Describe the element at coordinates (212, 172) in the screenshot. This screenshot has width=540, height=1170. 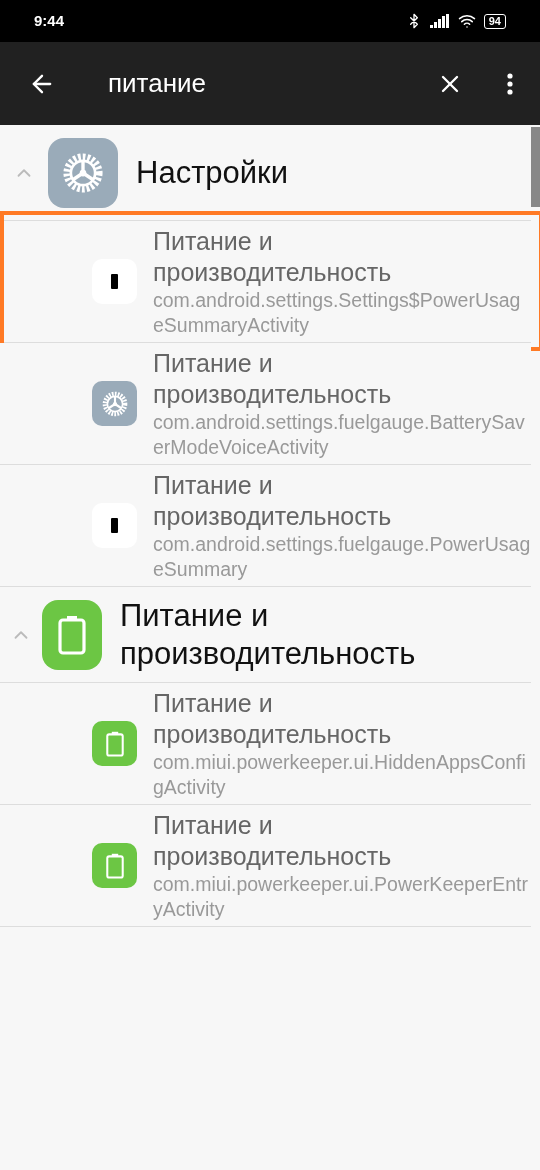
I see `group-title: Настройки` at that location.